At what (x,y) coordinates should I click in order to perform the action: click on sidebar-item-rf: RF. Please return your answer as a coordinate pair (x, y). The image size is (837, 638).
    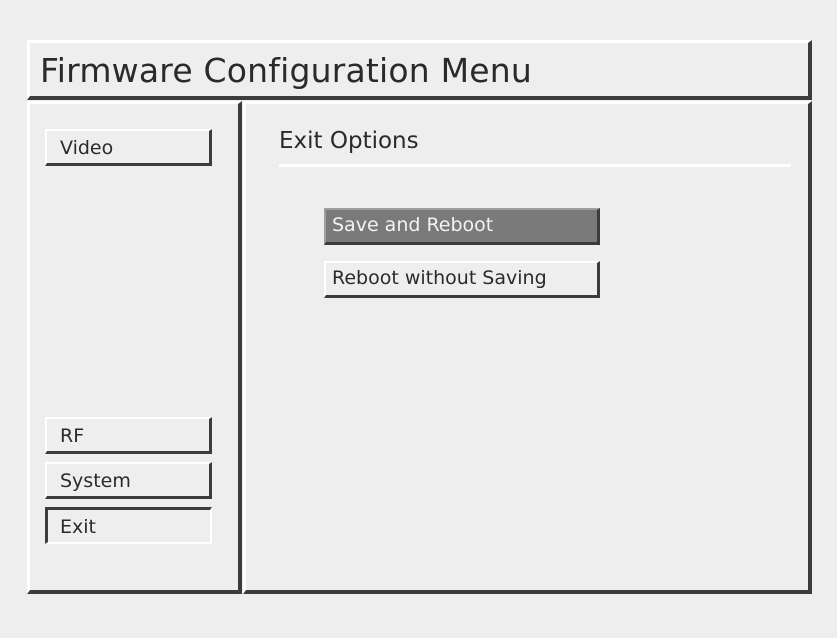
    Looking at the image, I should click on (128, 435).